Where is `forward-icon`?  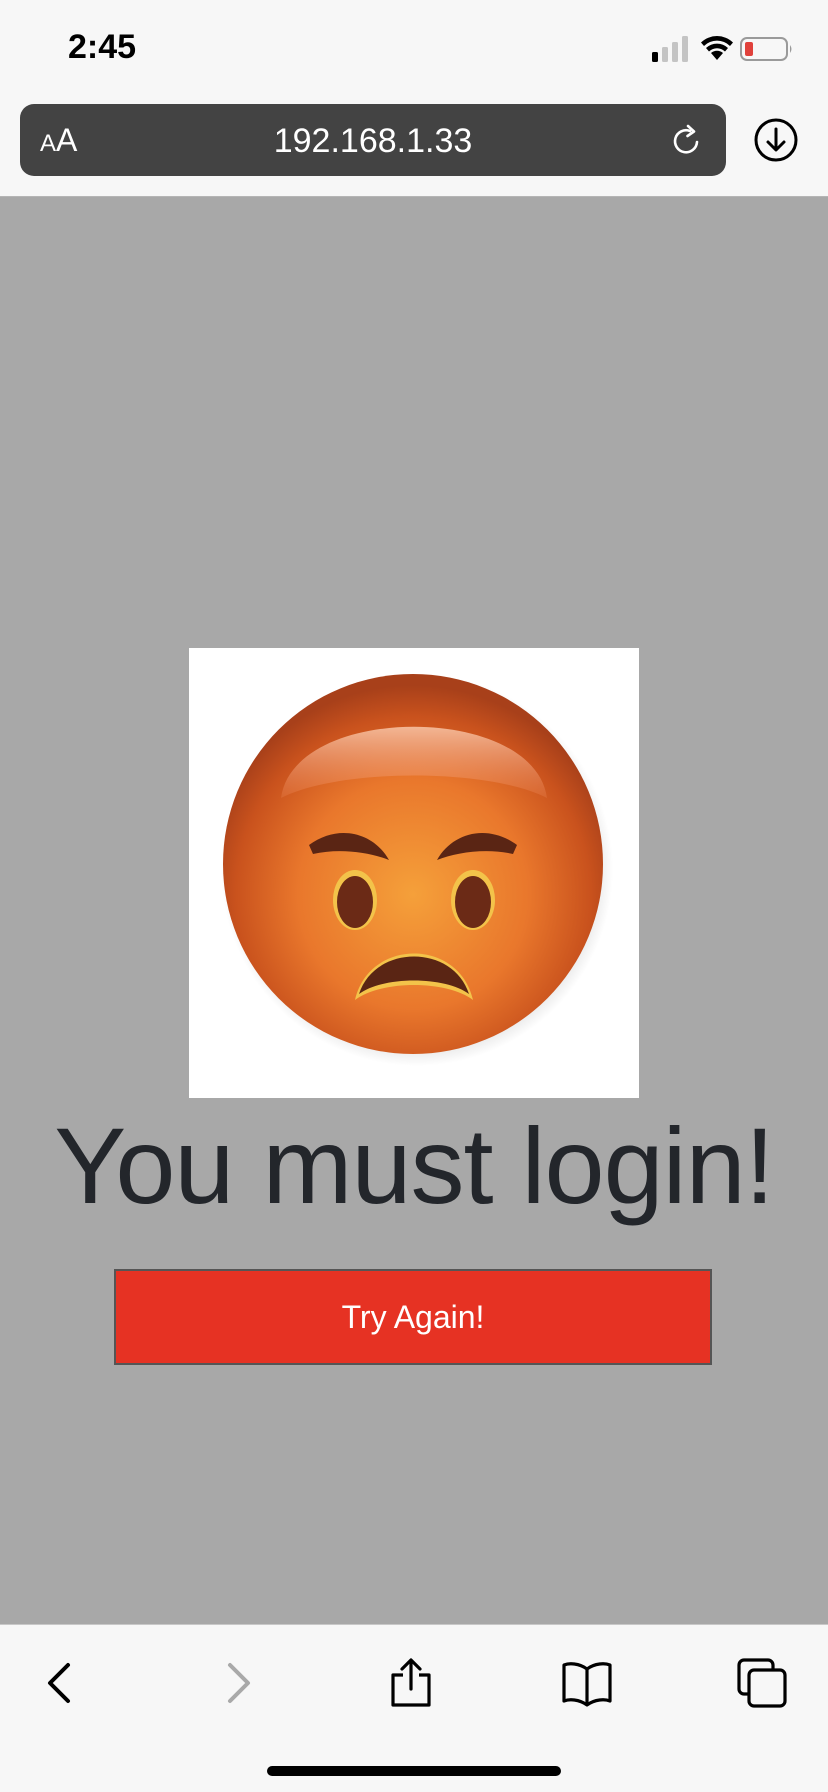 forward-icon is located at coordinates (236, 1683).